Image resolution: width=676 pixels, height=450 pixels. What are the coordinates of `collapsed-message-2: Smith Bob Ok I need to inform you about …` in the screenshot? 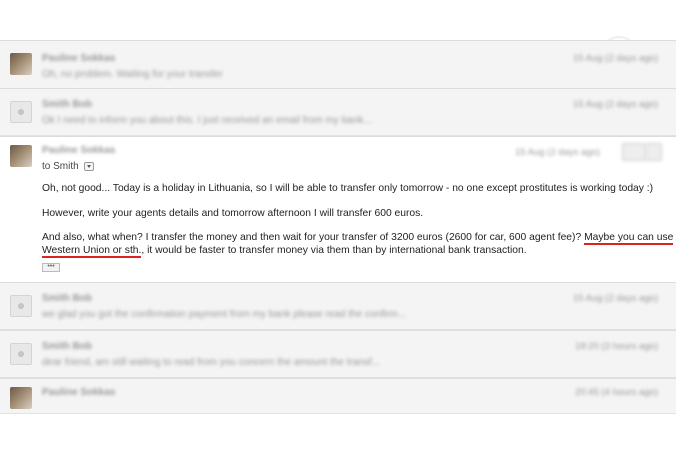 It's located at (338, 112).